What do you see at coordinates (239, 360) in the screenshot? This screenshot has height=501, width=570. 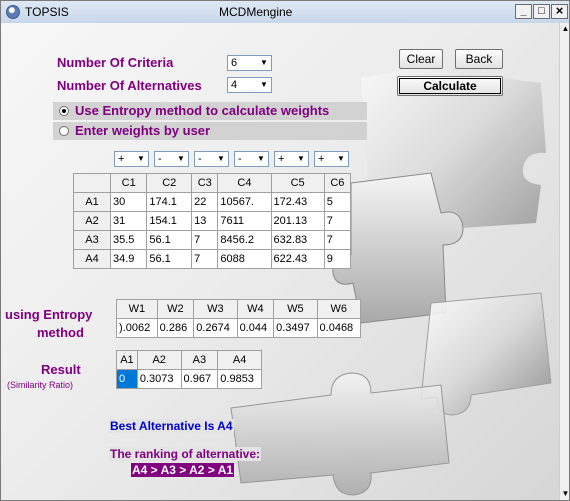 I see `result-header: A4` at bounding box center [239, 360].